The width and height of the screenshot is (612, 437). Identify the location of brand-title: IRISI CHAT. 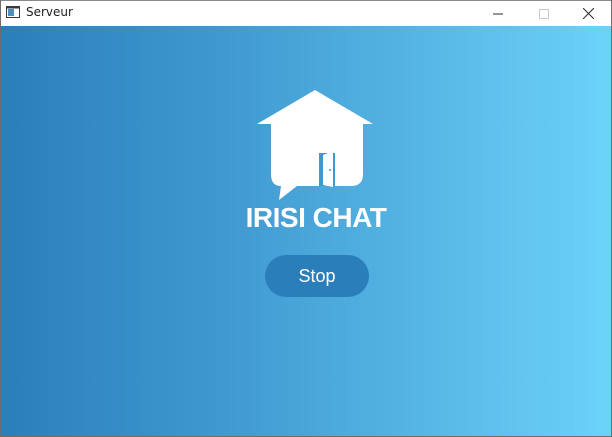
(316, 217).